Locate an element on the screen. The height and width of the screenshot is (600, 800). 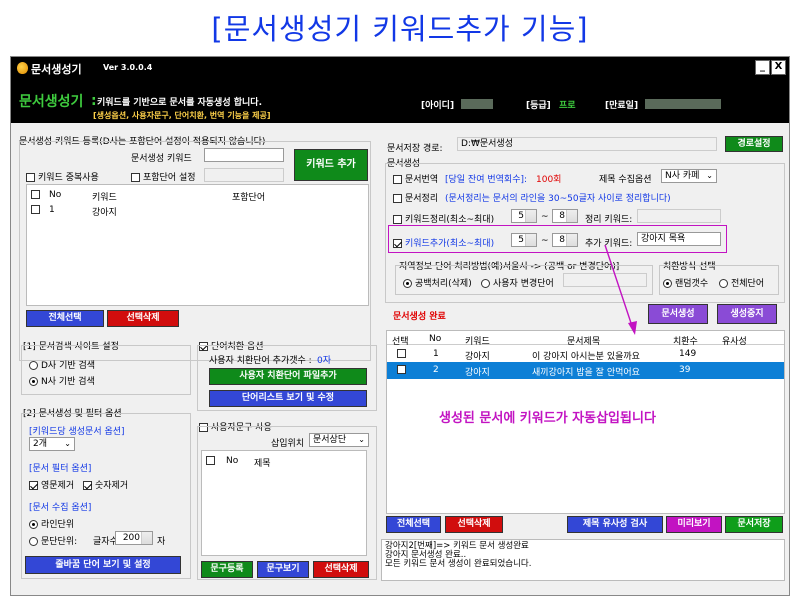
line-unit-label: 라인단위 is located at coordinates (58, 525).